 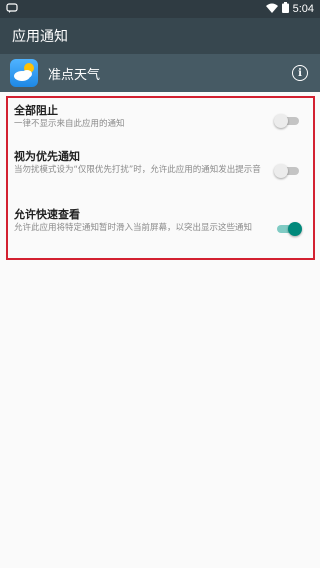 I want to click on app-header-row: 准点天气 i, so click(x=160, y=73).